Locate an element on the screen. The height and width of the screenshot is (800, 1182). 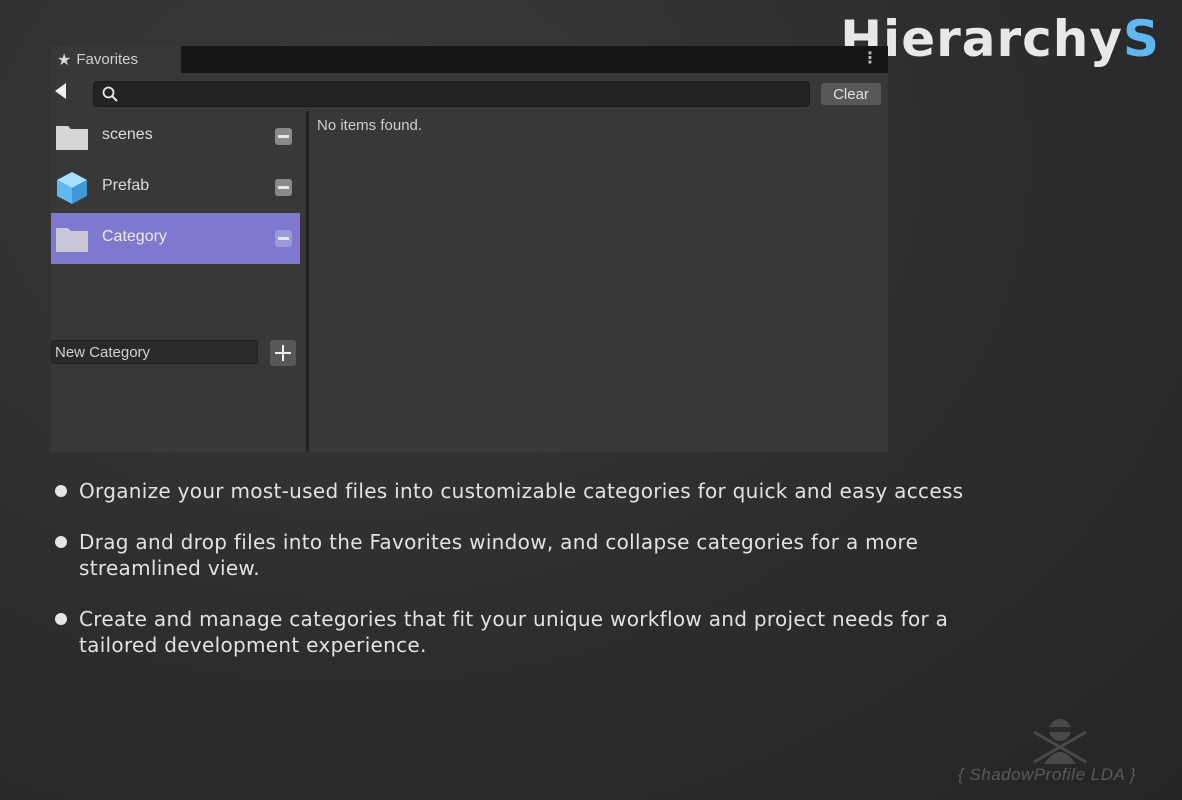
toolbar: Clear is located at coordinates (469, 92).